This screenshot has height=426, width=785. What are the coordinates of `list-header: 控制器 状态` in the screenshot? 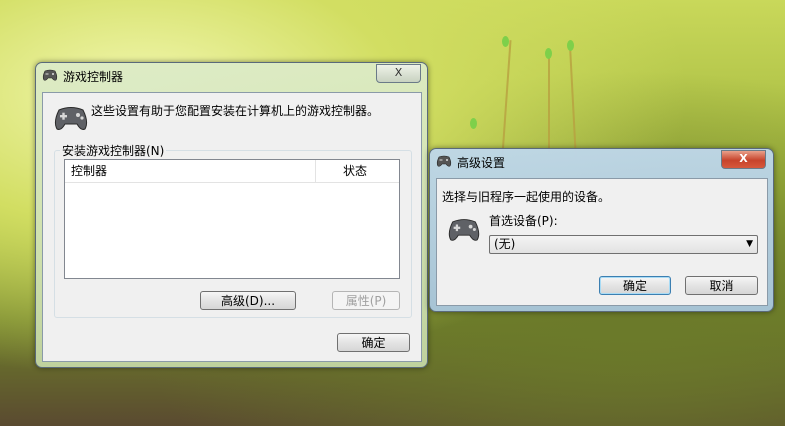 It's located at (232, 171).